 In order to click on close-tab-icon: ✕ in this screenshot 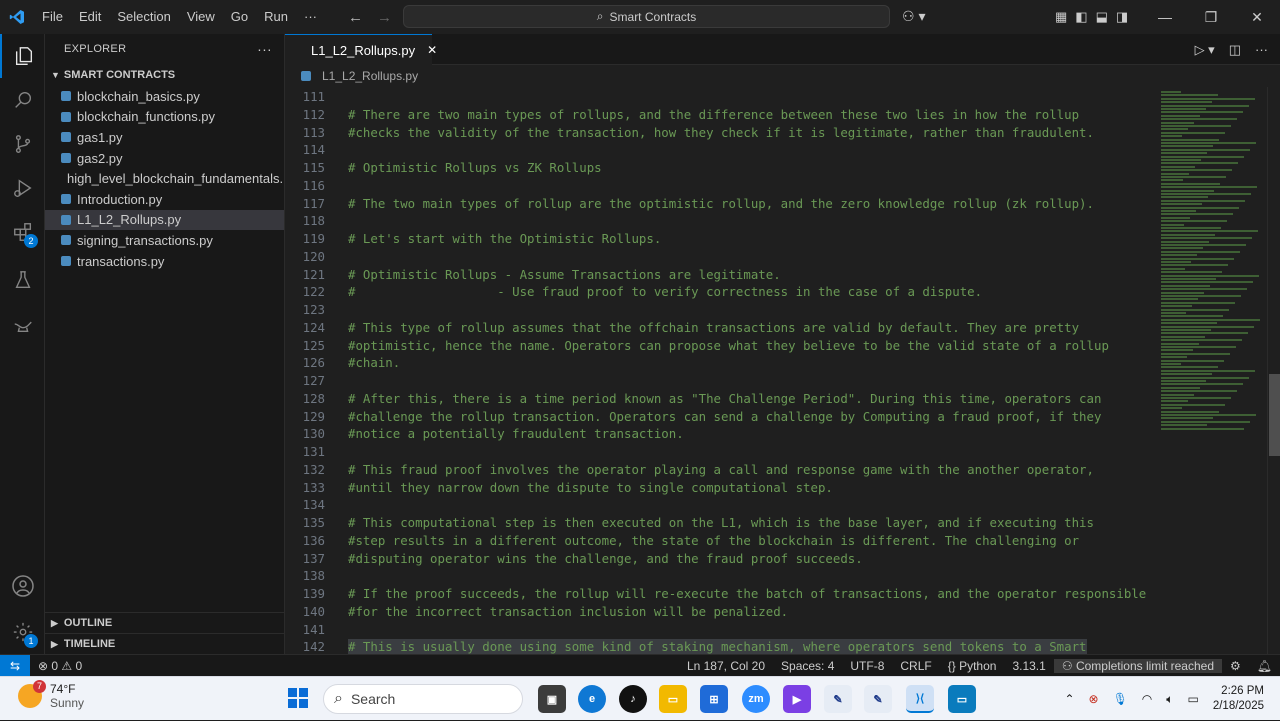, I will do `click(432, 50)`.